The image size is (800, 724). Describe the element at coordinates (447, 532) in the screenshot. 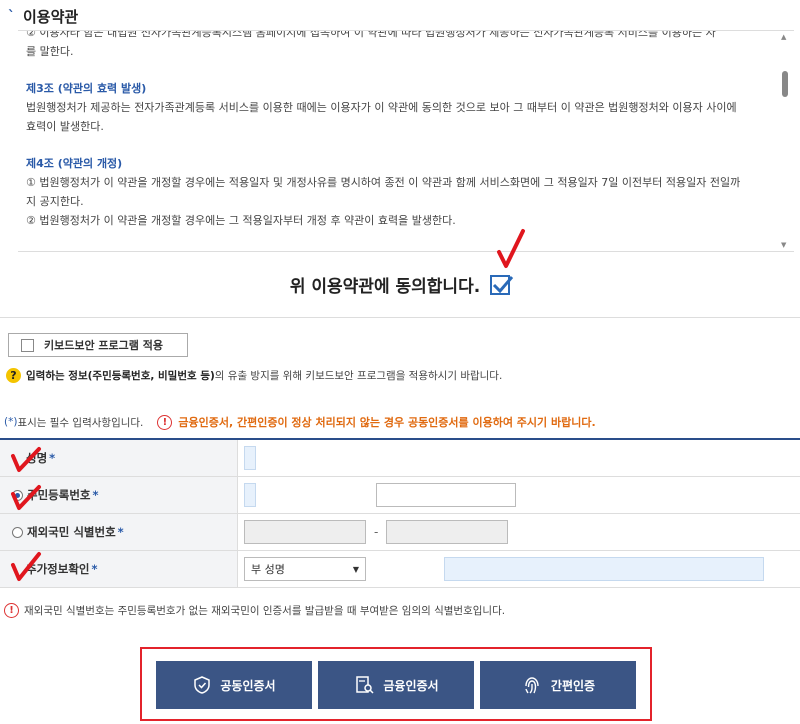

I see `foreigner-back-input` at that location.